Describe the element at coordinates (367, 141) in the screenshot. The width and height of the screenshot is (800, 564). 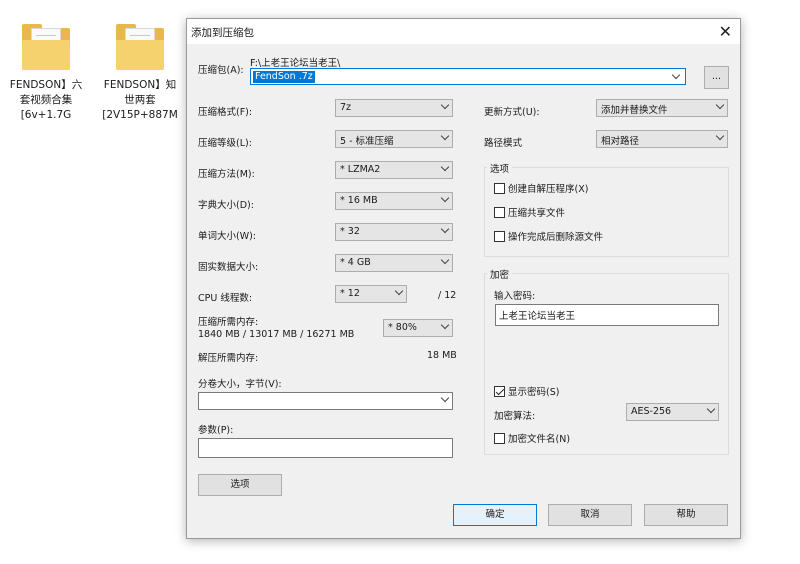
I see `level-value: 5 - 标准压缩` at that location.